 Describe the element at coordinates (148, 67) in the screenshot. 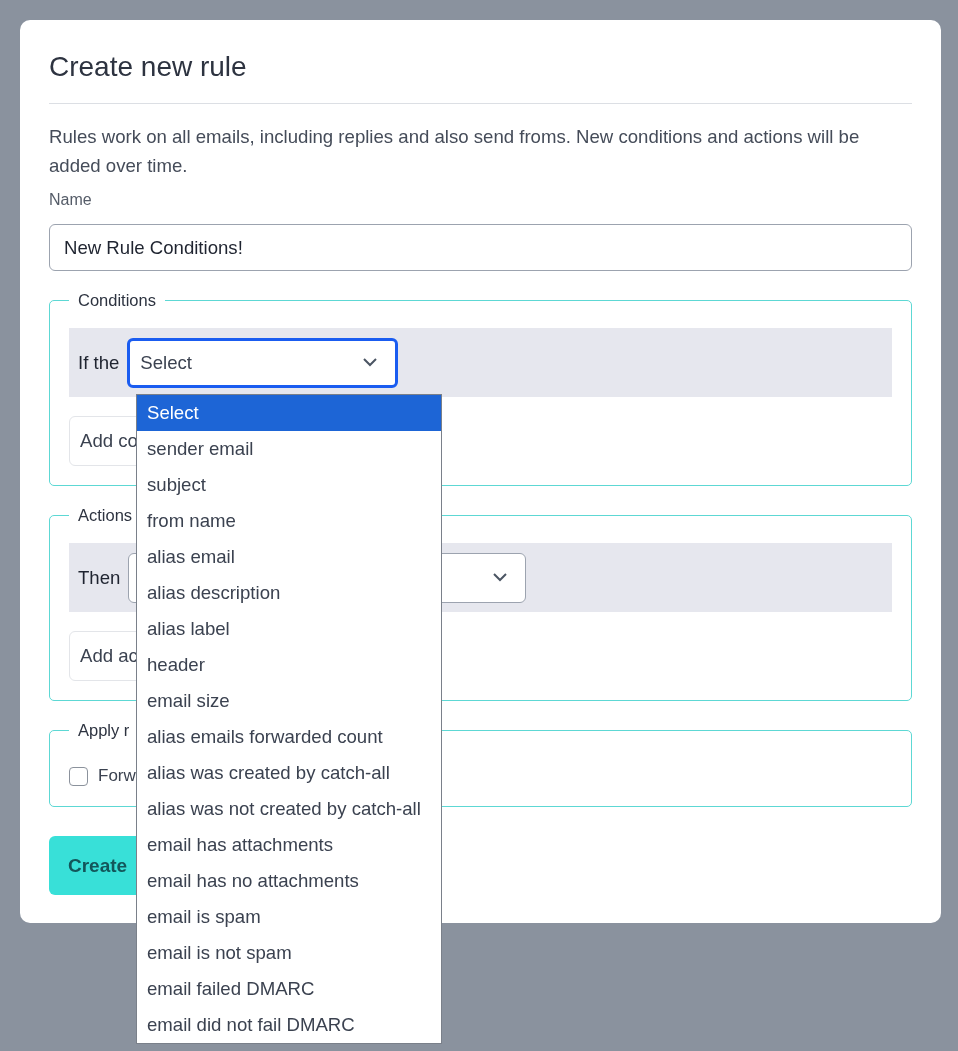

I see `dialog-title: Create new rule` at that location.